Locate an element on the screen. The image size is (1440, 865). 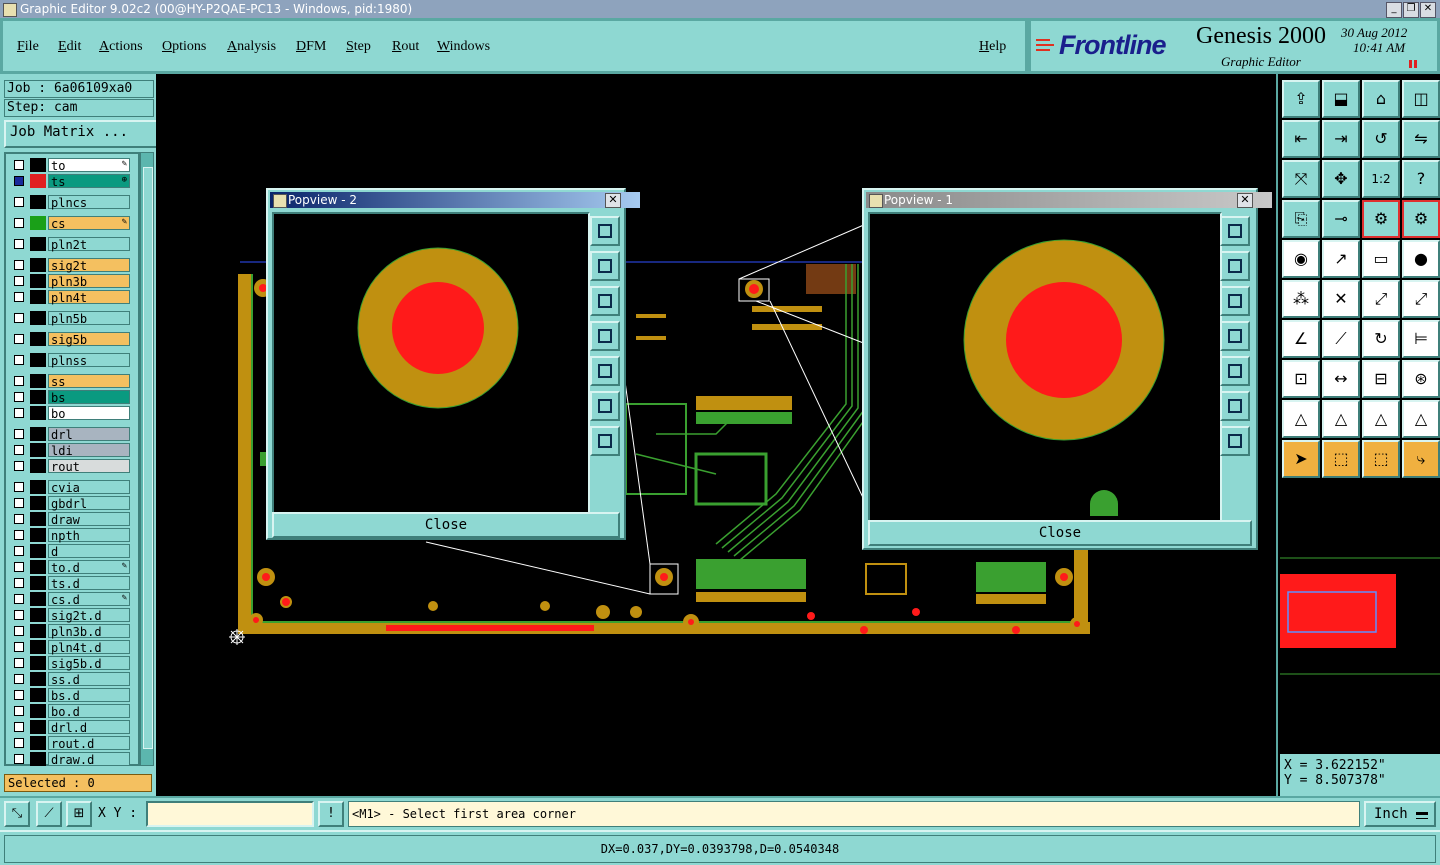
layer-row: pln4t.d is located at coordinates (70, 647).